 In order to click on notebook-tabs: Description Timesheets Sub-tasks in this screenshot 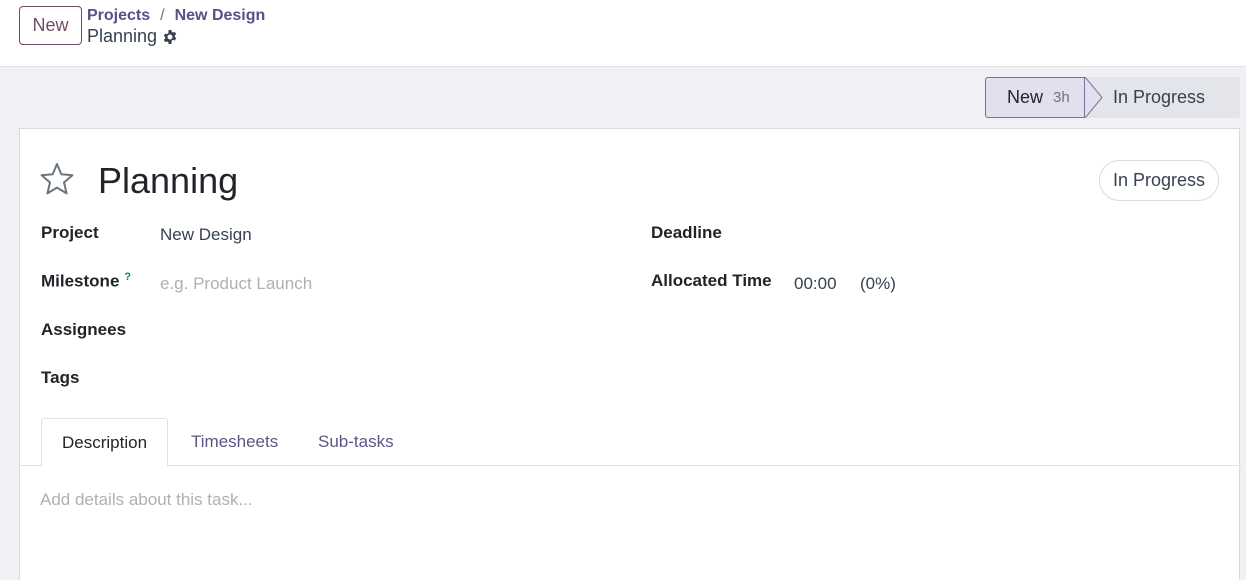, I will do `click(630, 442)`.